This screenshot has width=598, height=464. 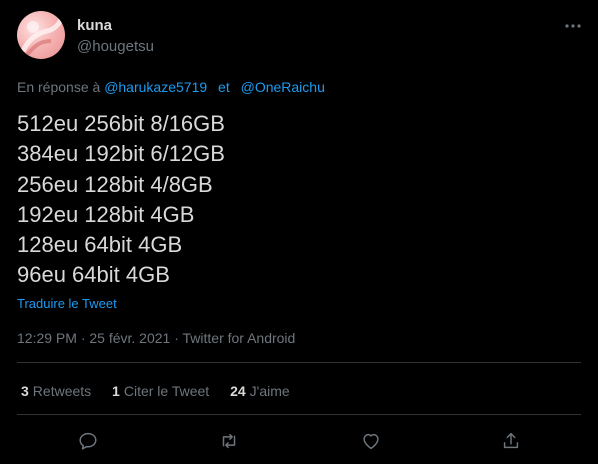 What do you see at coordinates (67, 303) in the screenshot?
I see `translate-link: Traduire le Tweet` at bounding box center [67, 303].